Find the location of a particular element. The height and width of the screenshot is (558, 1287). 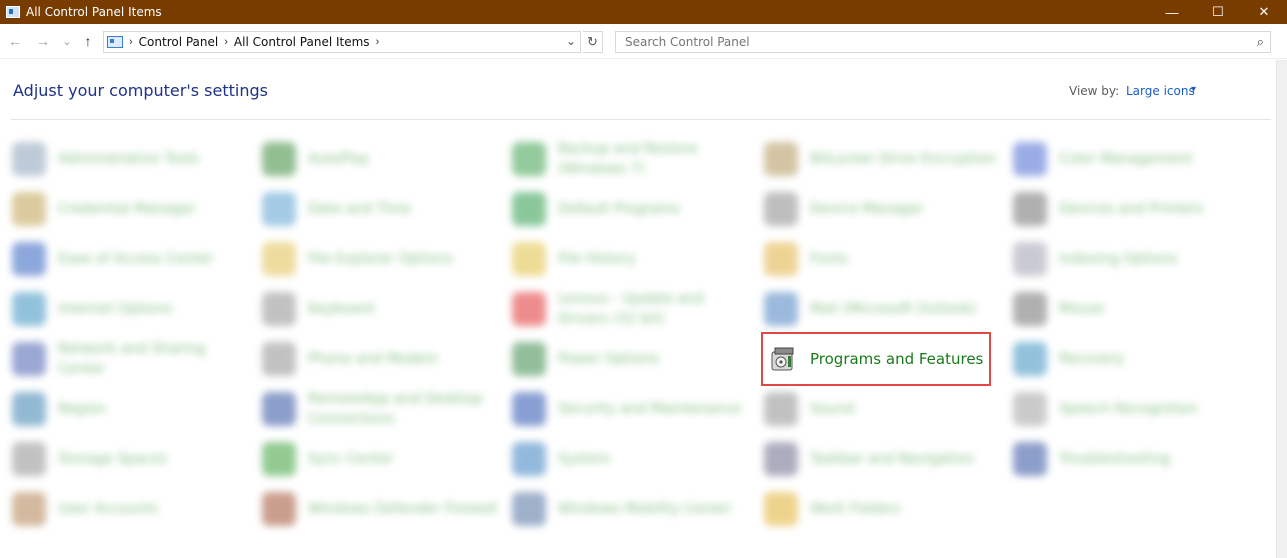

control-panel-item: Sound is located at coordinates (884, 409).